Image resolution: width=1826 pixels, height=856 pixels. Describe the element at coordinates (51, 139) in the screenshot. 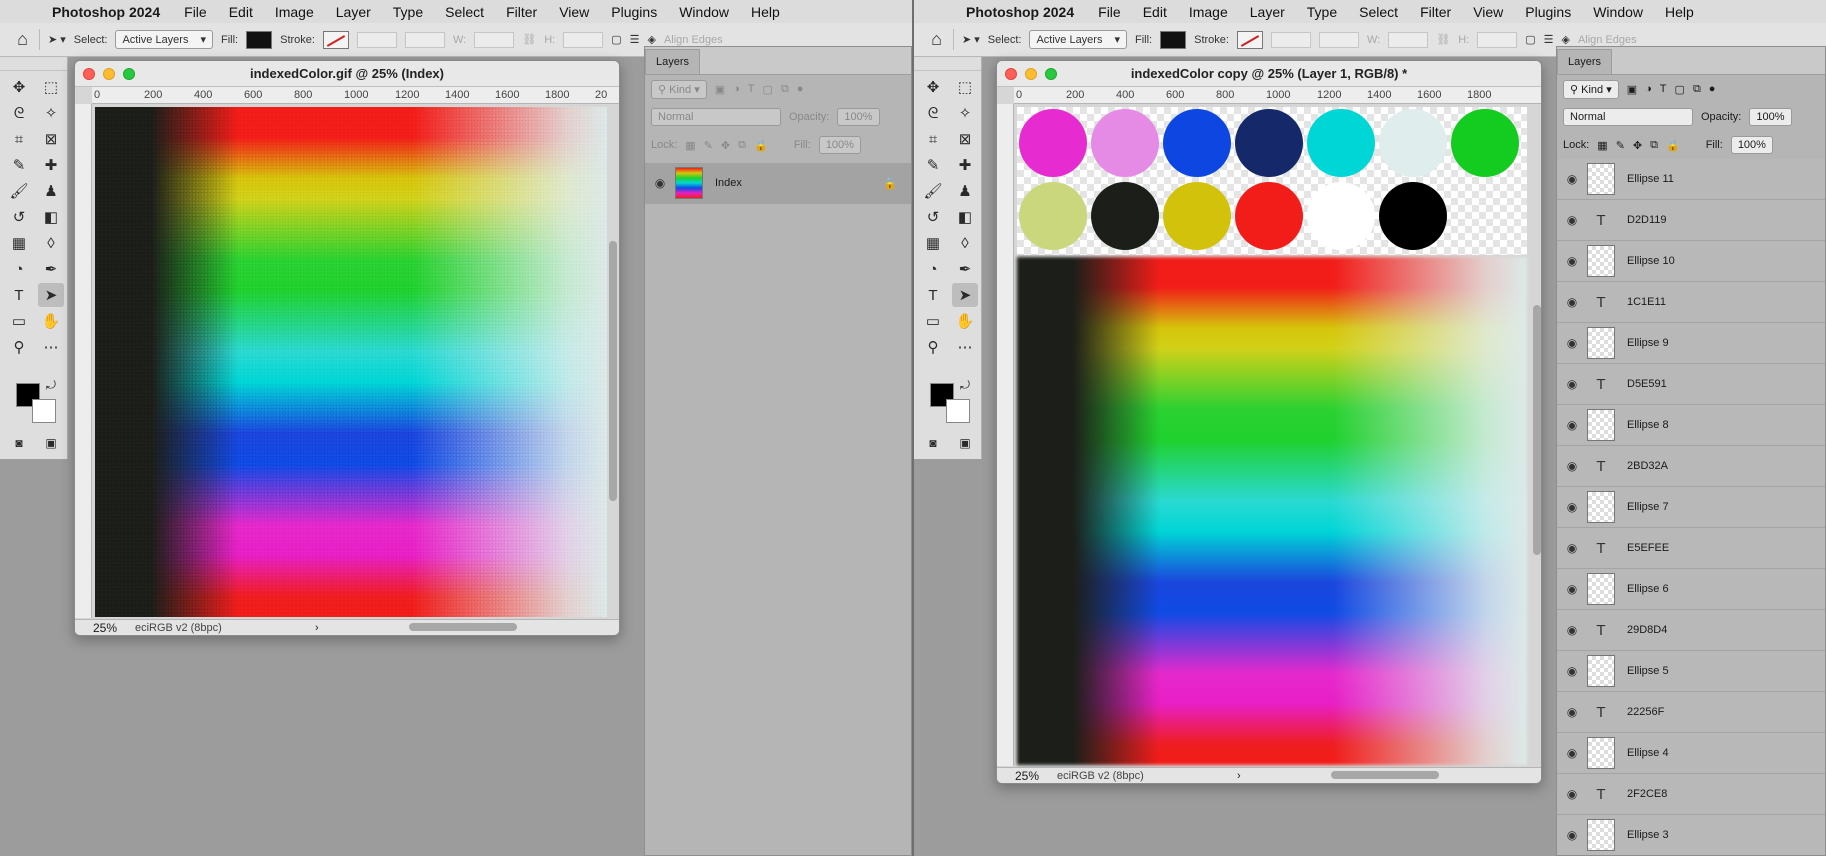

I see `frame-icon: ⊠` at that location.